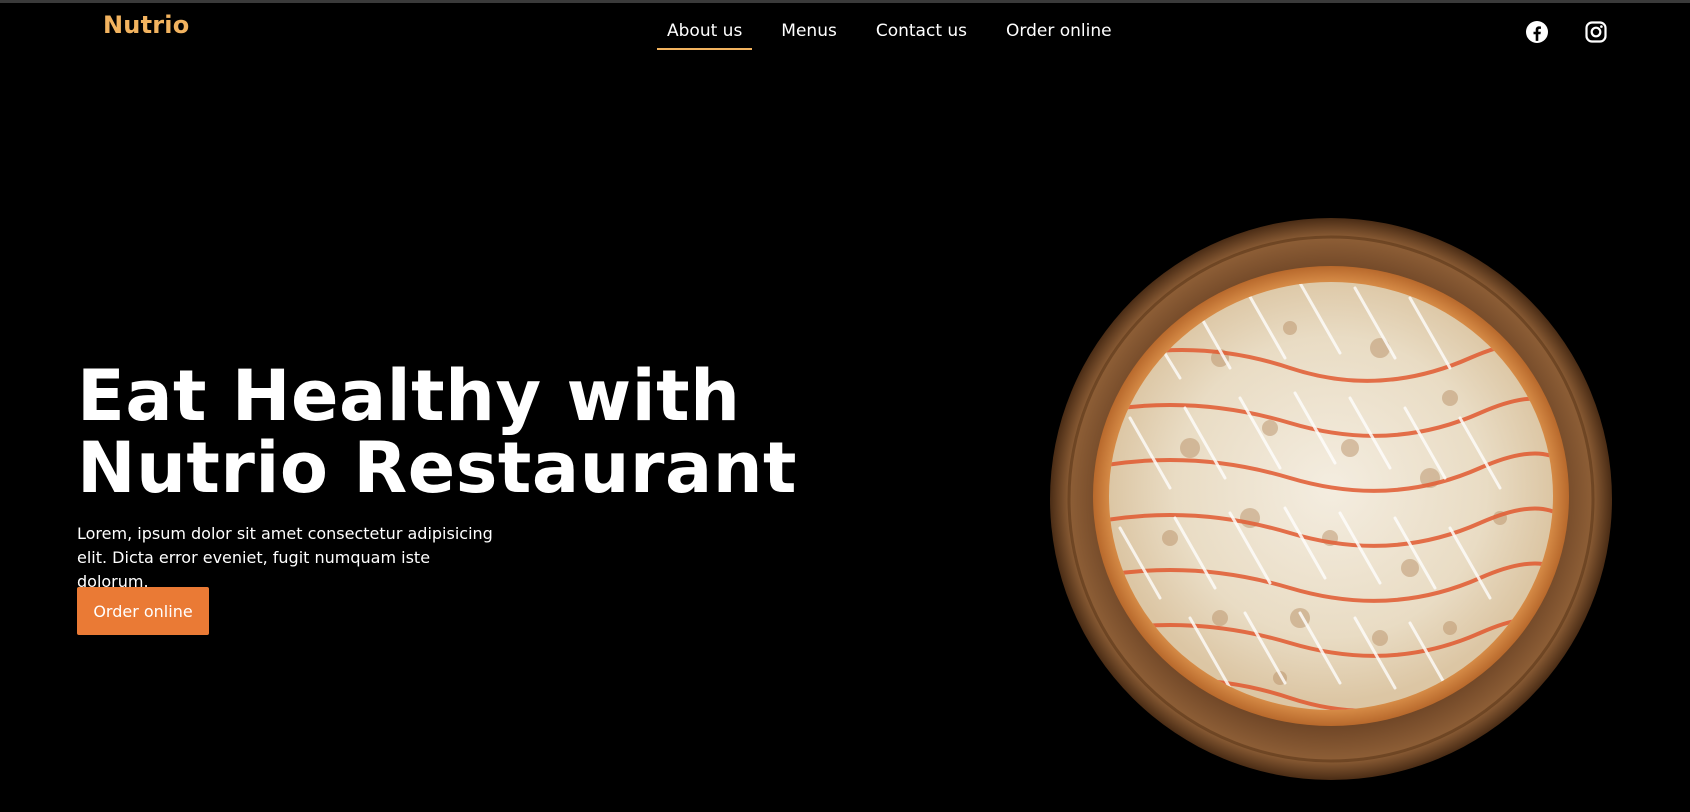 Image resolution: width=1690 pixels, height=812 pixels. What do you see at coordinates (409, 396) in the screenshot?
I see `hero-title-line-1: Eat Healthy with` at bounding box center [409, 396].